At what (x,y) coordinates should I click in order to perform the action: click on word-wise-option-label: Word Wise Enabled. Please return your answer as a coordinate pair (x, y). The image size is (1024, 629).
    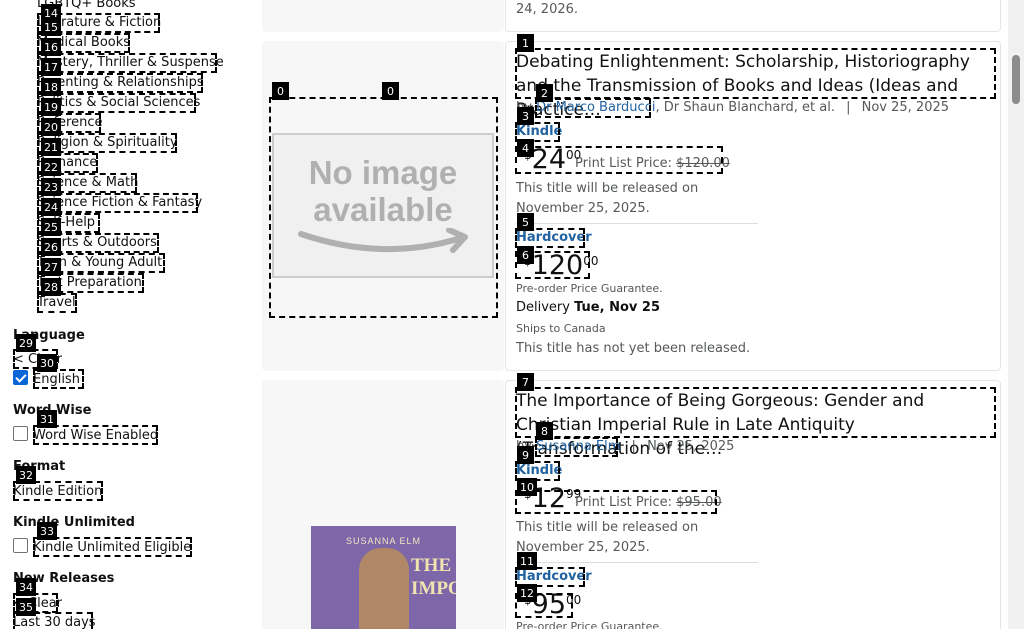
    Looking at the image, I should click on (95, 435).